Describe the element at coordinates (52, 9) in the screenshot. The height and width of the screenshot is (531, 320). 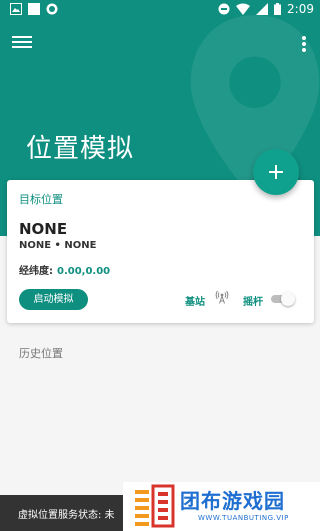
I see `notification-circle-icon` at that location.